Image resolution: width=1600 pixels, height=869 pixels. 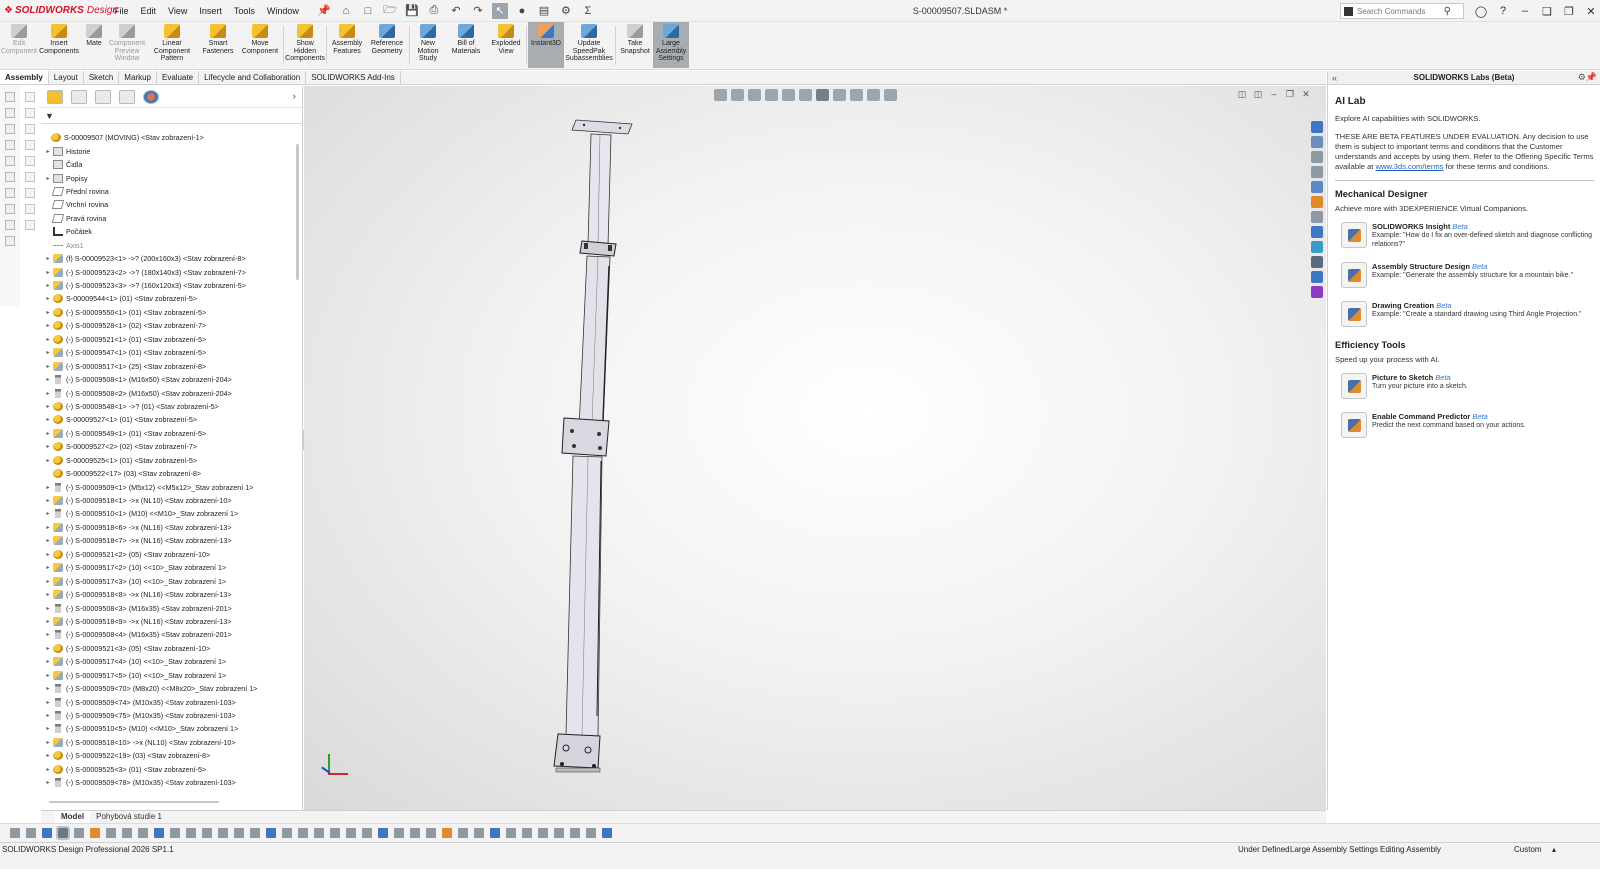 What do you see at coordinates (1447, 11) in the screenshot?
I see `search-icon: ⚲` at bounding box center [1447, 11].